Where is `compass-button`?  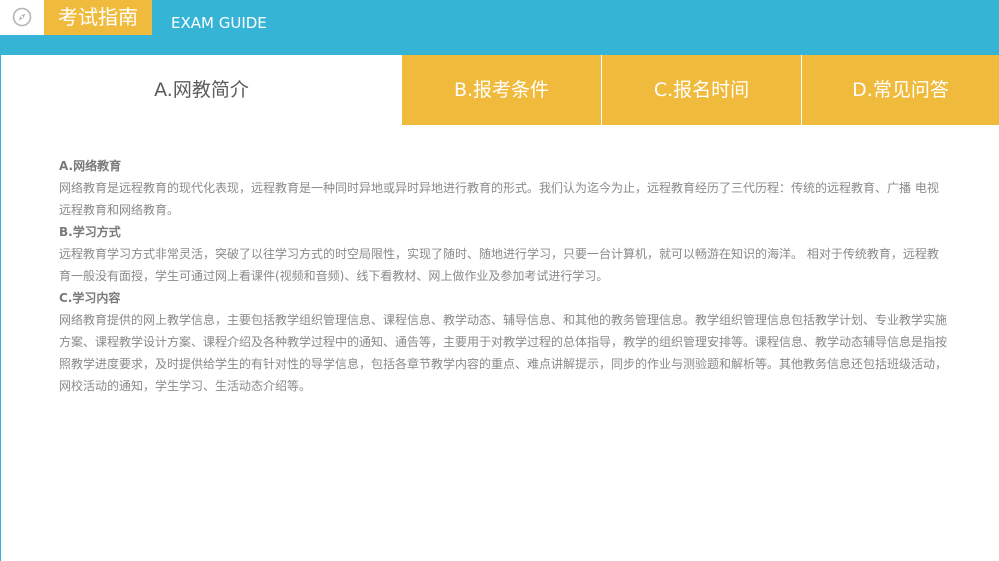
compass-button is located at coordinates (22, 17).